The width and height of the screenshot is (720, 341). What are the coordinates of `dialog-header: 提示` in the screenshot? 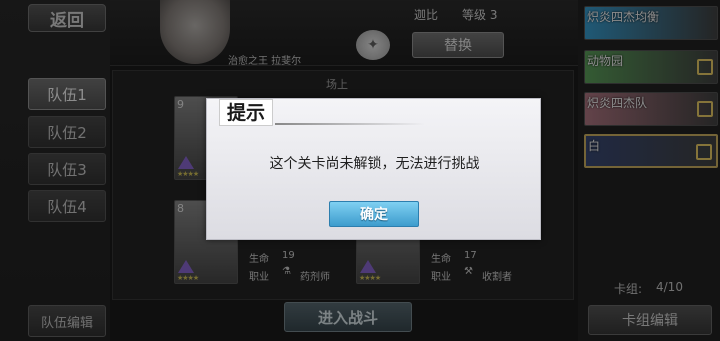 It's located at (324, 112).